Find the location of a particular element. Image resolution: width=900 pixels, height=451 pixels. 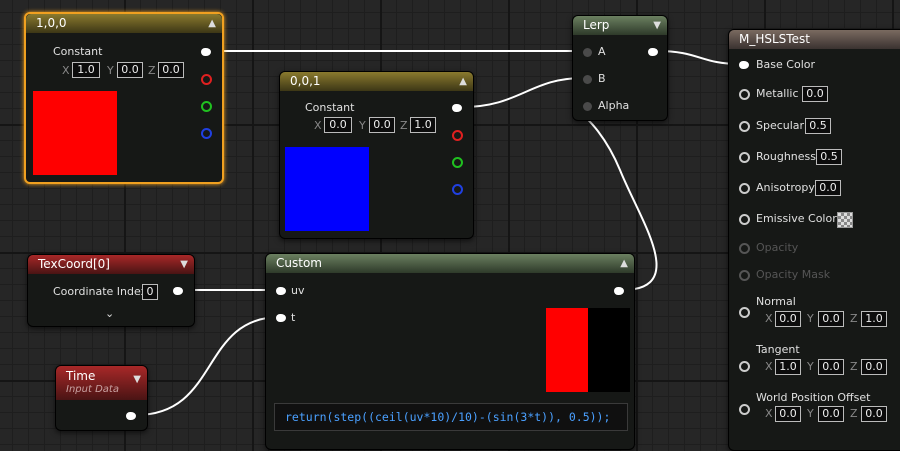

metallic-label: Metallic is located at coordinates (777, 93).